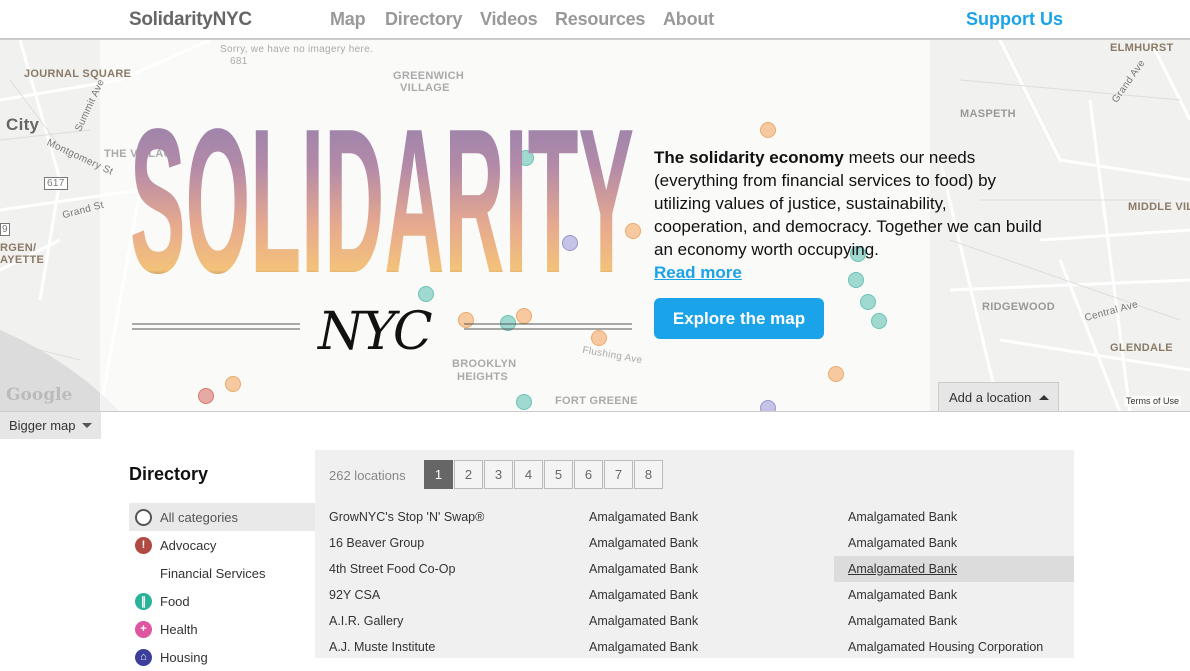 The width and height of the screenshot is (1190, 671). What do you see at coordinates (1044, 397) in the screenshot?
I see `caret-up-icon` at bounding box center [1044, 397].